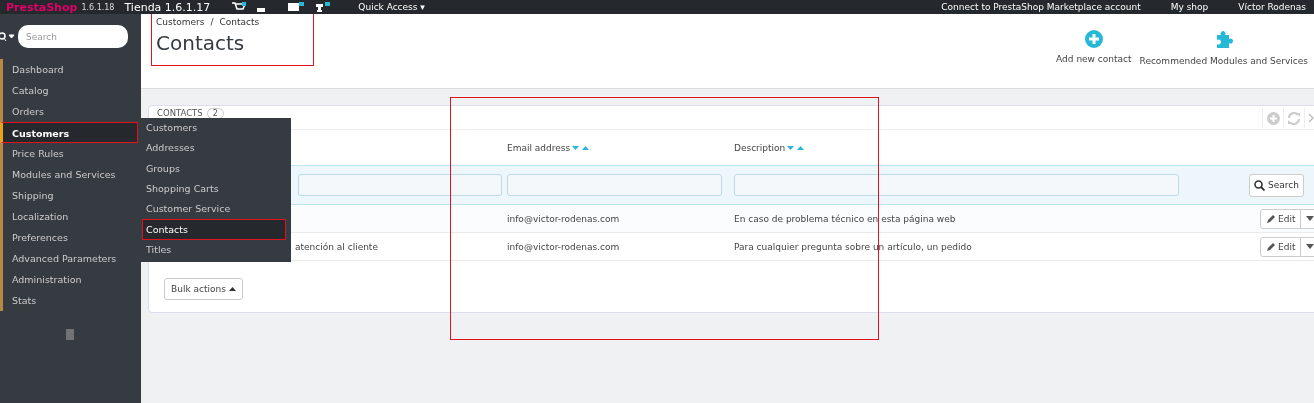 The image size is (1314, 403). Describe the element at coordinates (42, 7) in the screenshot. I see `logo-text: PrestaShop` at that location.